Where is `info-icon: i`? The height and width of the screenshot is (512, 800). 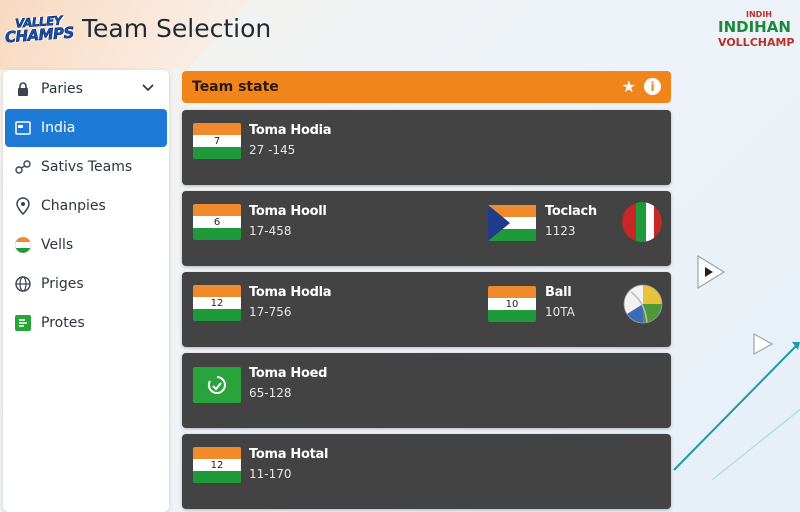
info-icon: i is located at coordinates (652, 86).